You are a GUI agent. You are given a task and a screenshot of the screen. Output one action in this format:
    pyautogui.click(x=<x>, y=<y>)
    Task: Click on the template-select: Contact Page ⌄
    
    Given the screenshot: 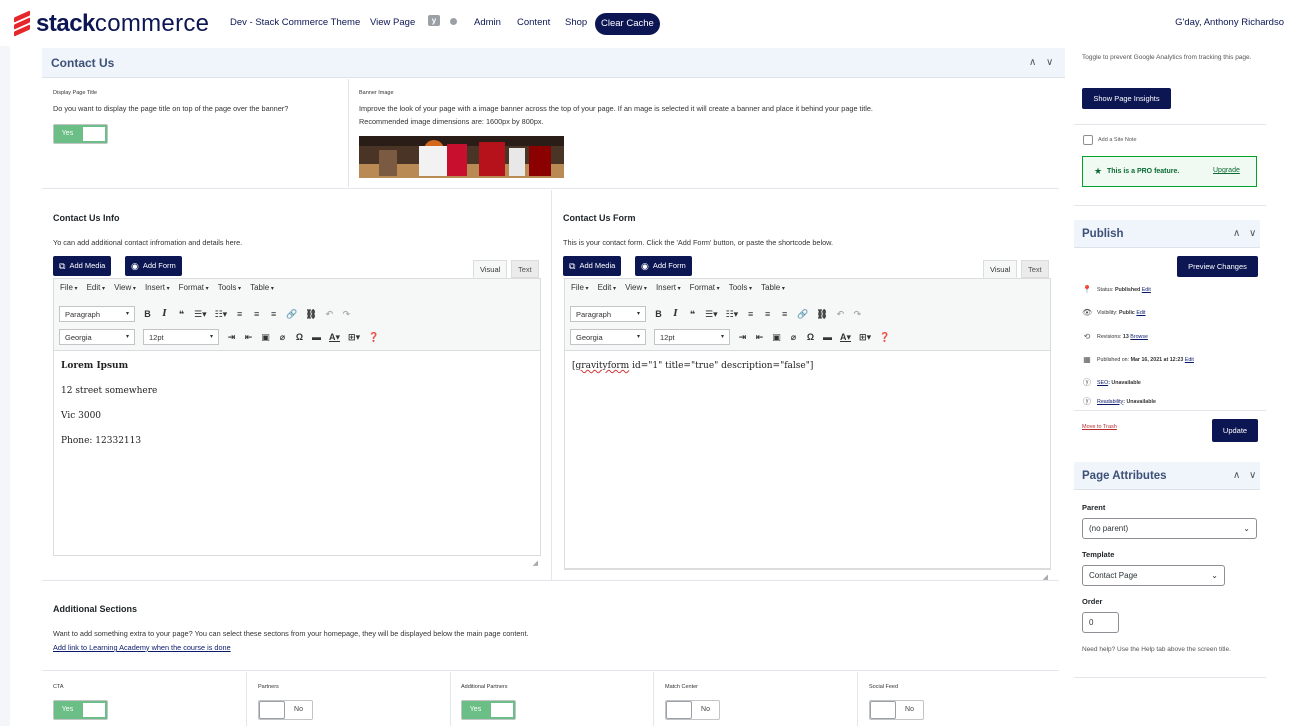 What is the action you would take?
    pyautogui.click(x=1153, y=575)
    